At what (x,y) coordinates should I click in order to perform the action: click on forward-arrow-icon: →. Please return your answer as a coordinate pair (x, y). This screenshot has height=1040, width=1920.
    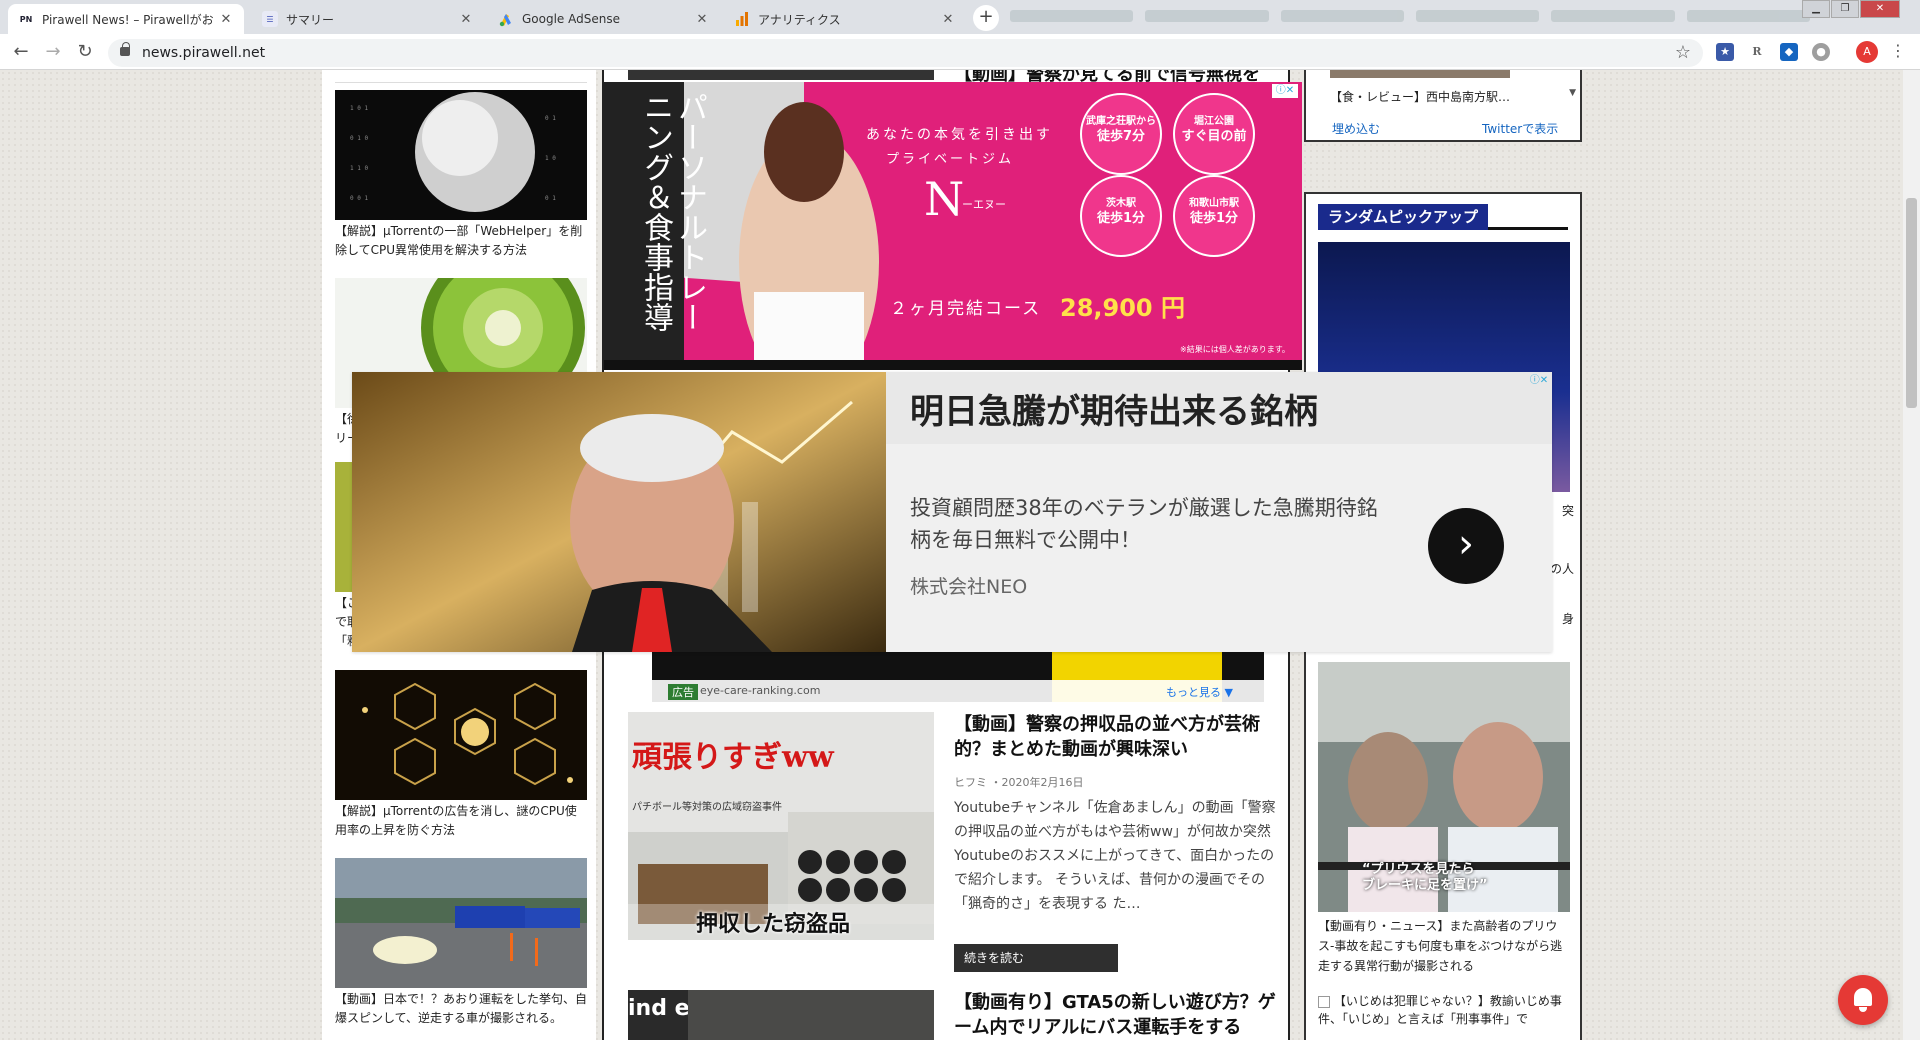
    Looking at the image, I should click on (53, 53).